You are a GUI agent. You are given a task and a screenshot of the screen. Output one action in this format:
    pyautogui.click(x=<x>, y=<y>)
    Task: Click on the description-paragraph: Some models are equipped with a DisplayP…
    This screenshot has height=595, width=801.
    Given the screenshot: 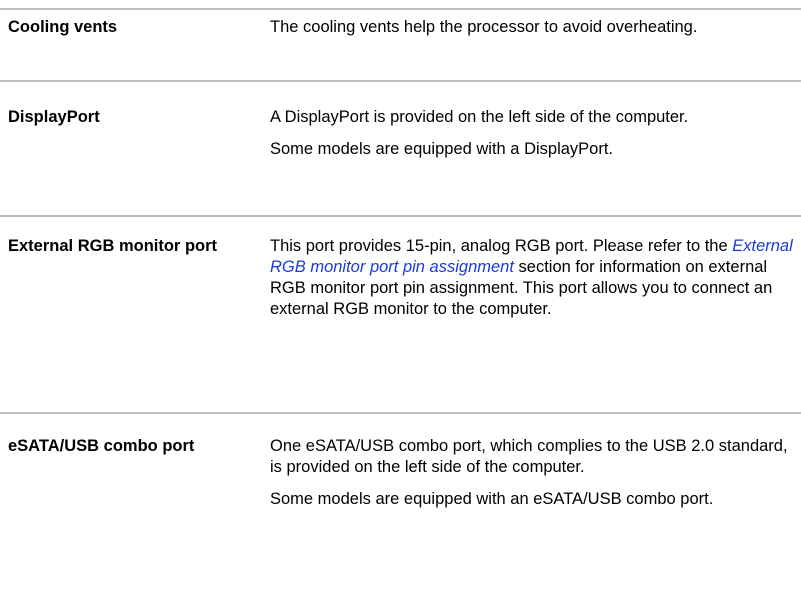 What is the action you would take?
    pyautogui.click(x=442, y=149)
    